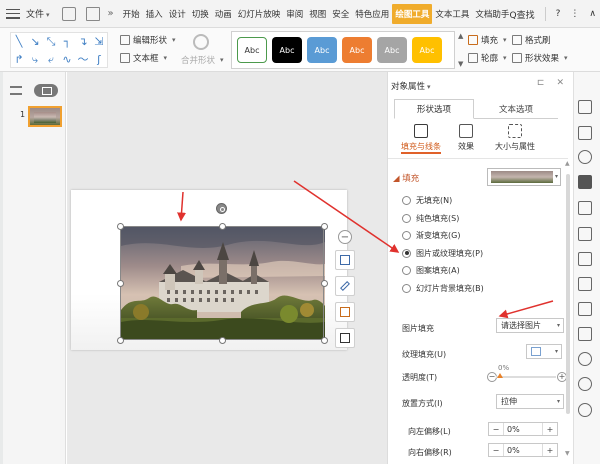 The image size is (600, 464). Describe the element at coordinates (38, 13) in the screenshot. I see `file-menu: 文件 ▾` at that location.